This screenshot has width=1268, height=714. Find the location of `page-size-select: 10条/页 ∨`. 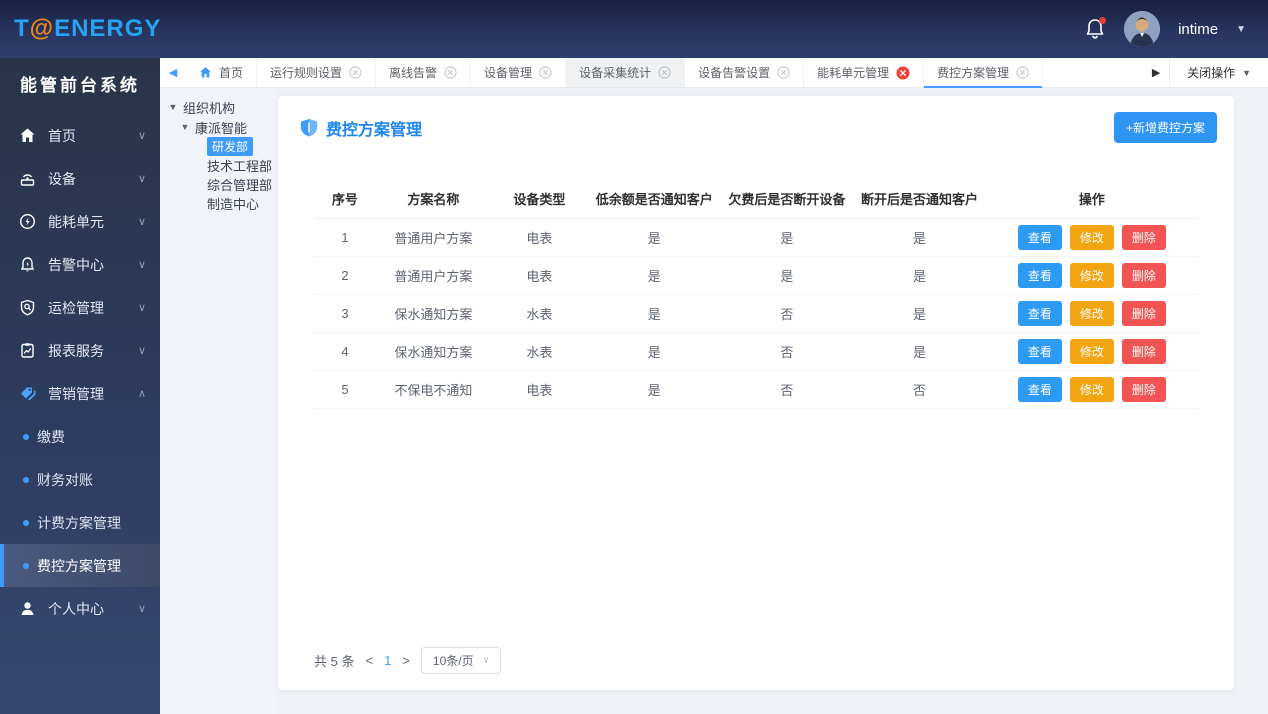

page-size-select: 10条/页 ∨ is located at coordinates (461, 660).